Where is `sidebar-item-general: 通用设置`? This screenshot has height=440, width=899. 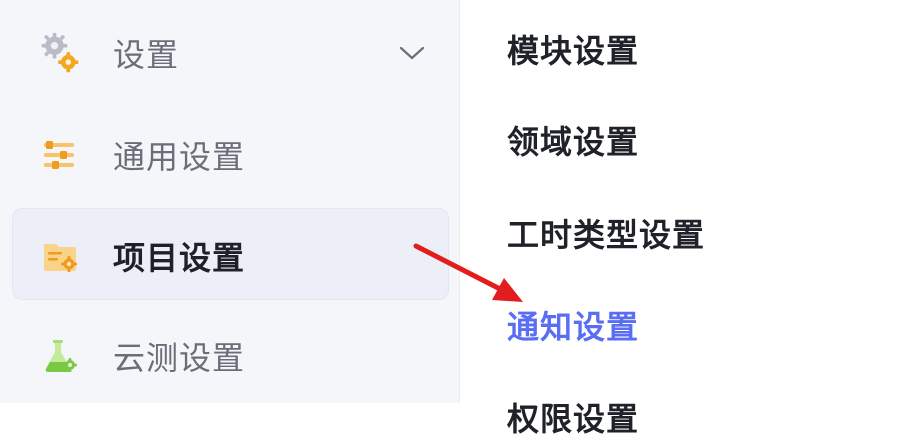 sidebar-item-general: 通用设置 is located at coordinates (230, 155).